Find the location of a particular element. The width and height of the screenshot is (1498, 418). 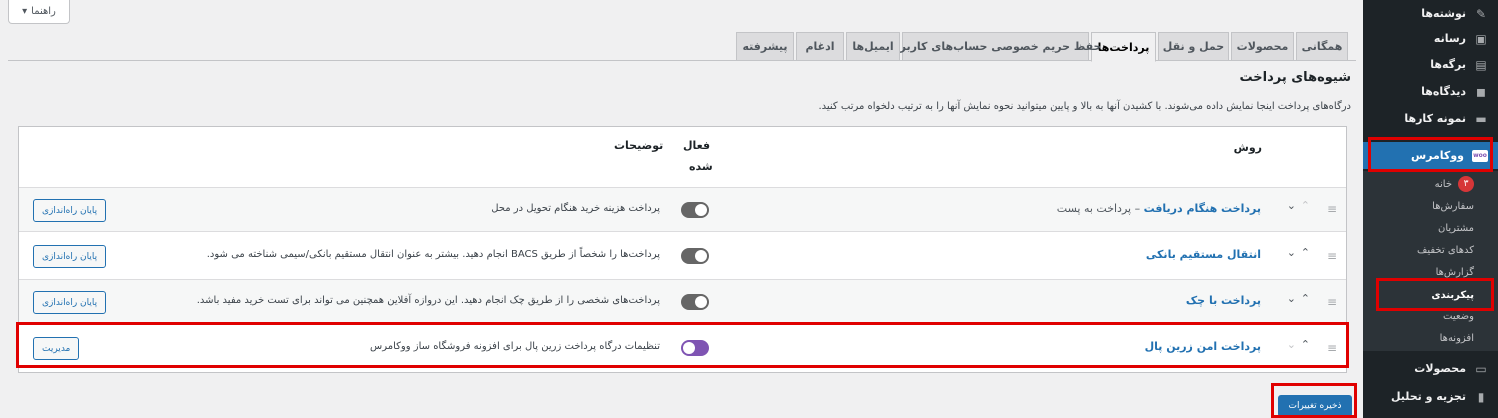

woo-icon: woo is located at coordinates (1480, 155).